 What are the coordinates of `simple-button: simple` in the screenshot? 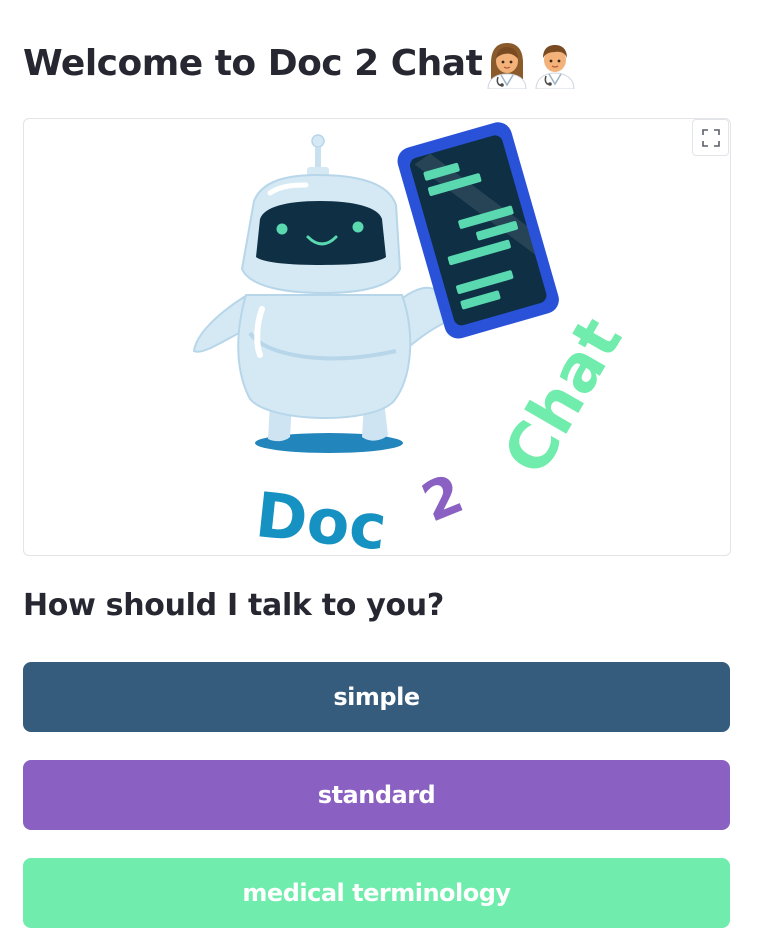 It's located at (376, 697).